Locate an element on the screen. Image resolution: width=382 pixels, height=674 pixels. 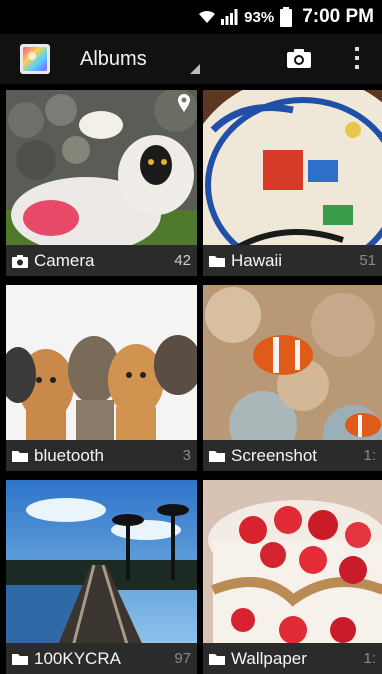
album-label-bar: bluetooth 3 is located at coordinates (101, 455).